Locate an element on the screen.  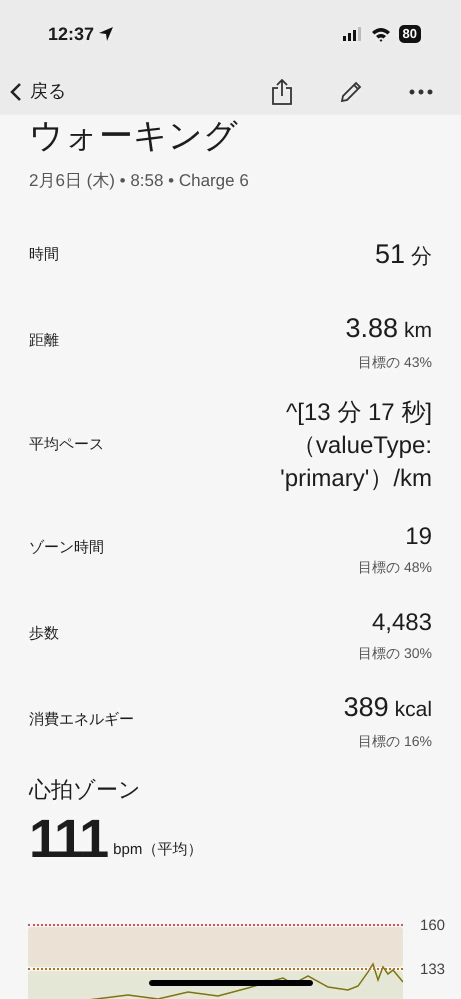
stat-value: 51 分 is located at coordinates (403, 254).